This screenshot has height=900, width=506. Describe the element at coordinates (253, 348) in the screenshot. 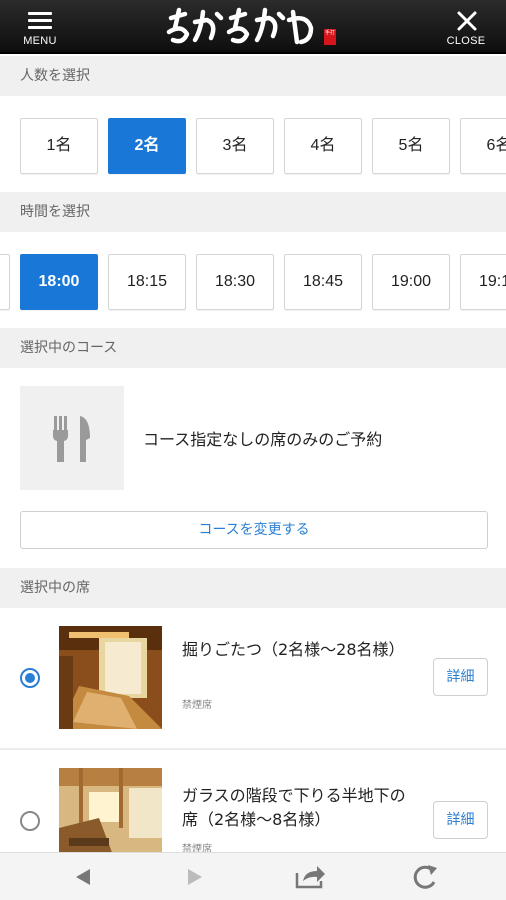

I see `course-section-title: 選択中のコース` at that location.